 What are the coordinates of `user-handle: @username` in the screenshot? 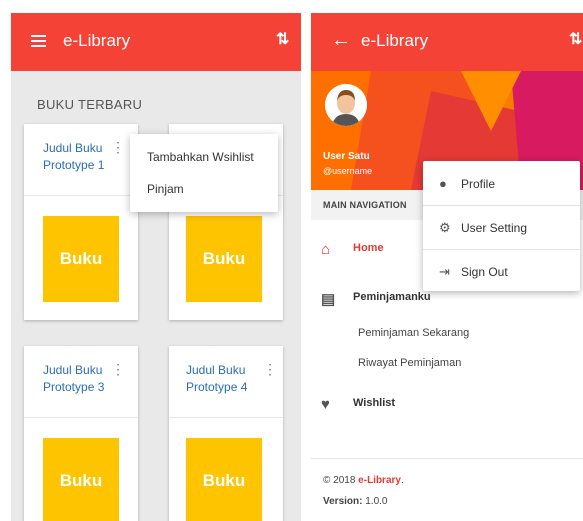 It's located at (348, 171).